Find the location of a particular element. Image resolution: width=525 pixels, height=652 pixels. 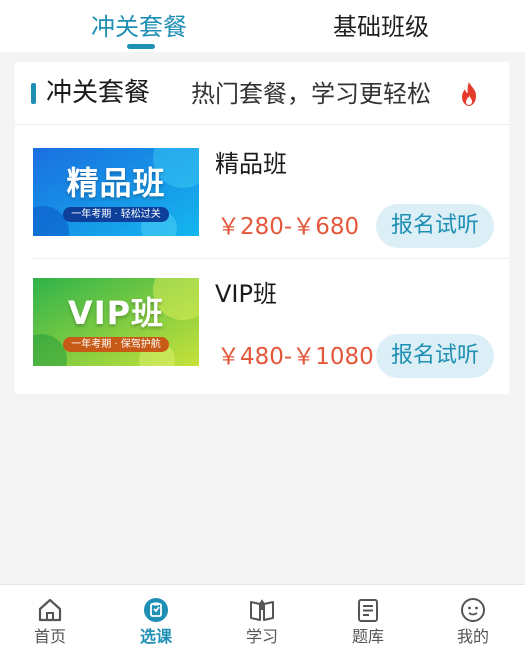

tab-package: 冲关套餐 is located at coordinates (139, 27).